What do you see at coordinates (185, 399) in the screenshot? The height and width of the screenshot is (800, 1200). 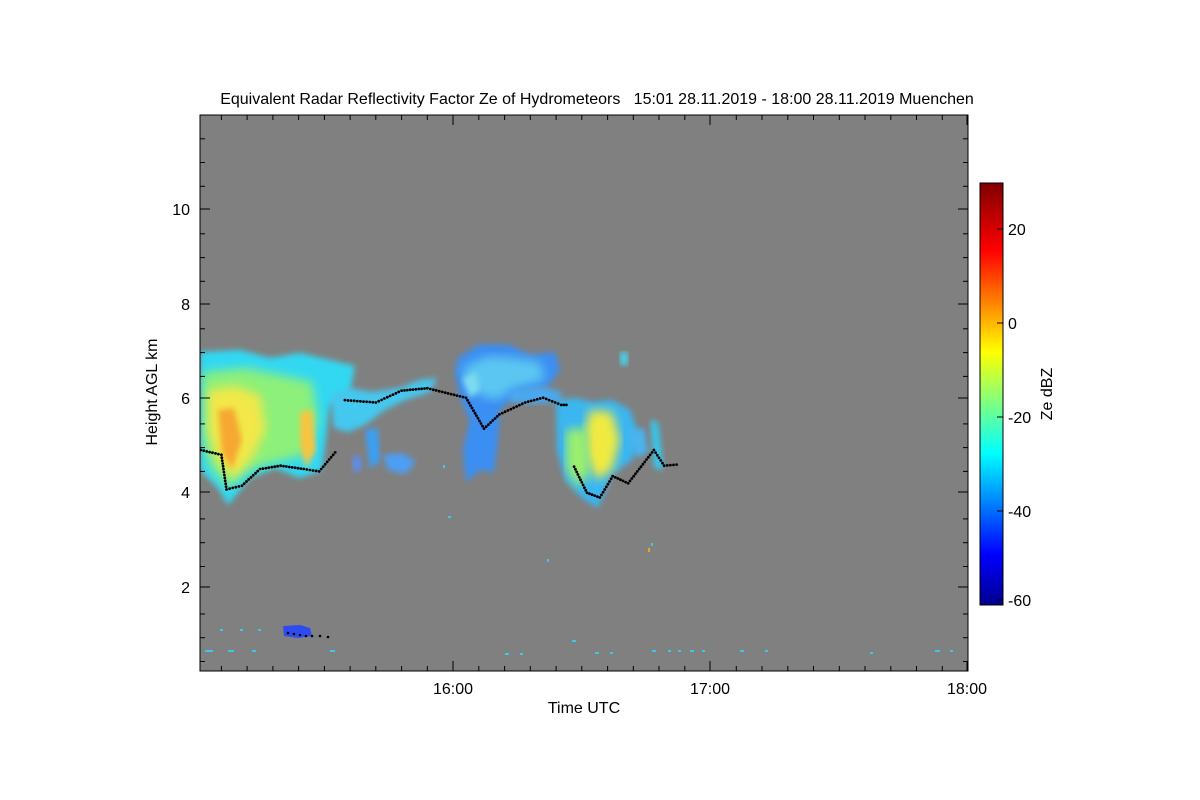 I see `y-tick-label-6: 6` at bounding box center [185, 399].